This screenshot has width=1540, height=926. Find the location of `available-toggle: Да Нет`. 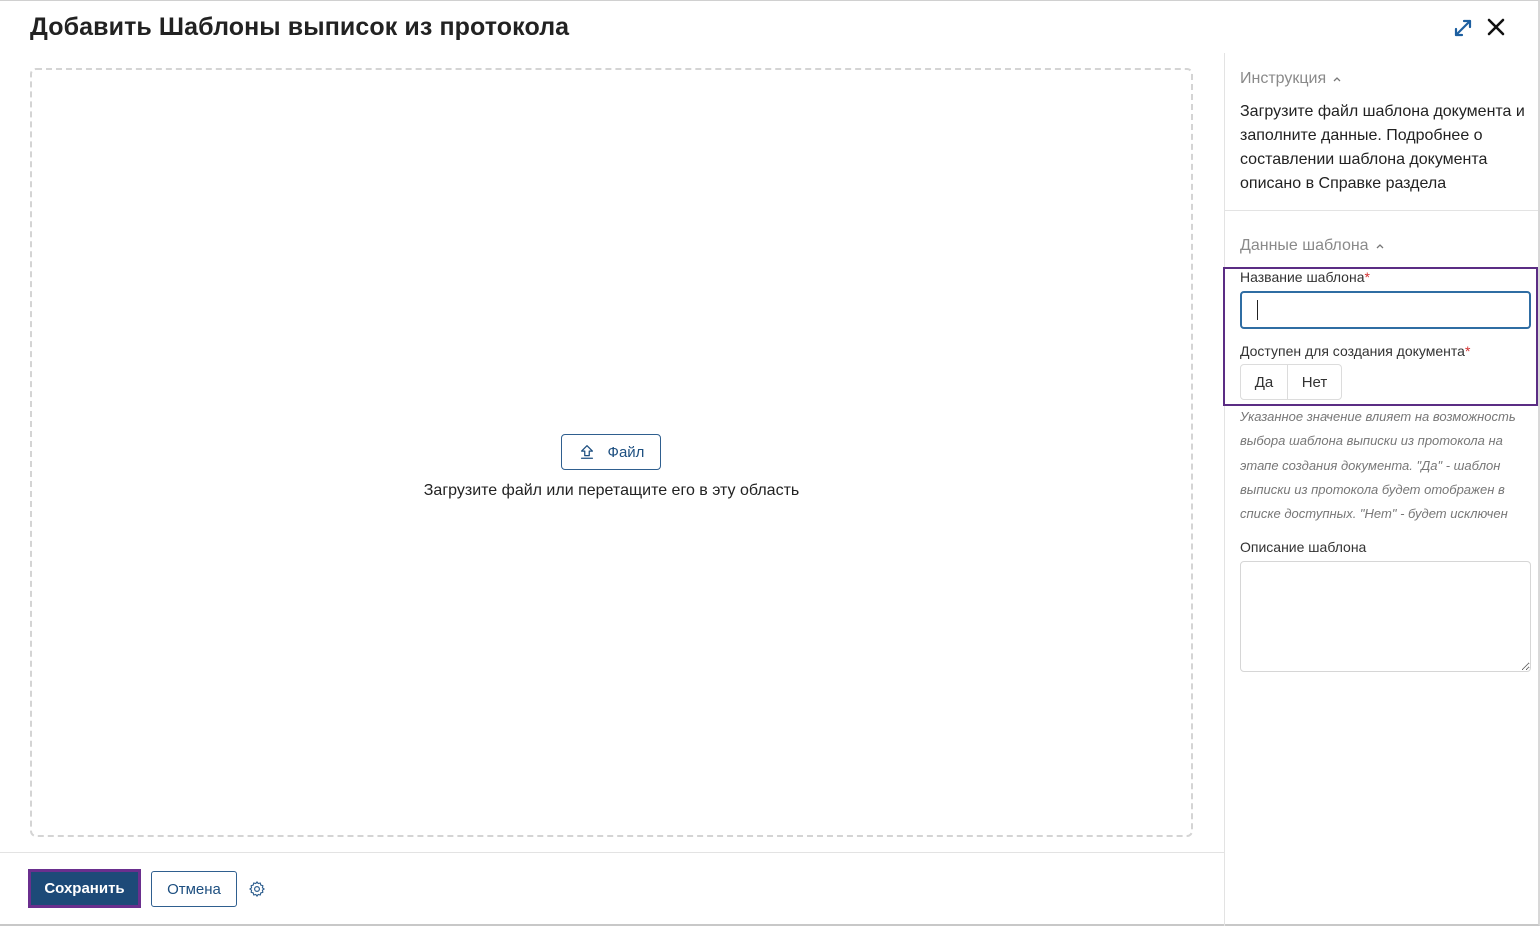

available-toggle: Да Нет is located at coordinates (1291, 382).